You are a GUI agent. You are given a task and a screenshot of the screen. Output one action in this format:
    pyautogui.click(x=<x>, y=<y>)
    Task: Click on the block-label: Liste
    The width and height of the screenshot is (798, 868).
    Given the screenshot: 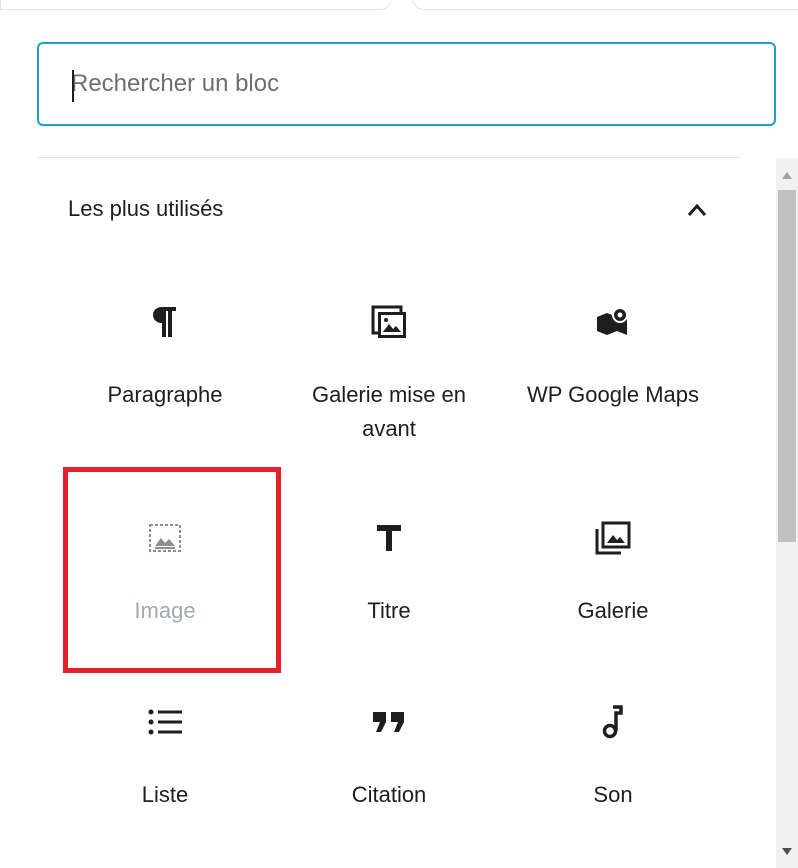 What is the action you would take?
    pyautogui.click(x=165, y=794)
    